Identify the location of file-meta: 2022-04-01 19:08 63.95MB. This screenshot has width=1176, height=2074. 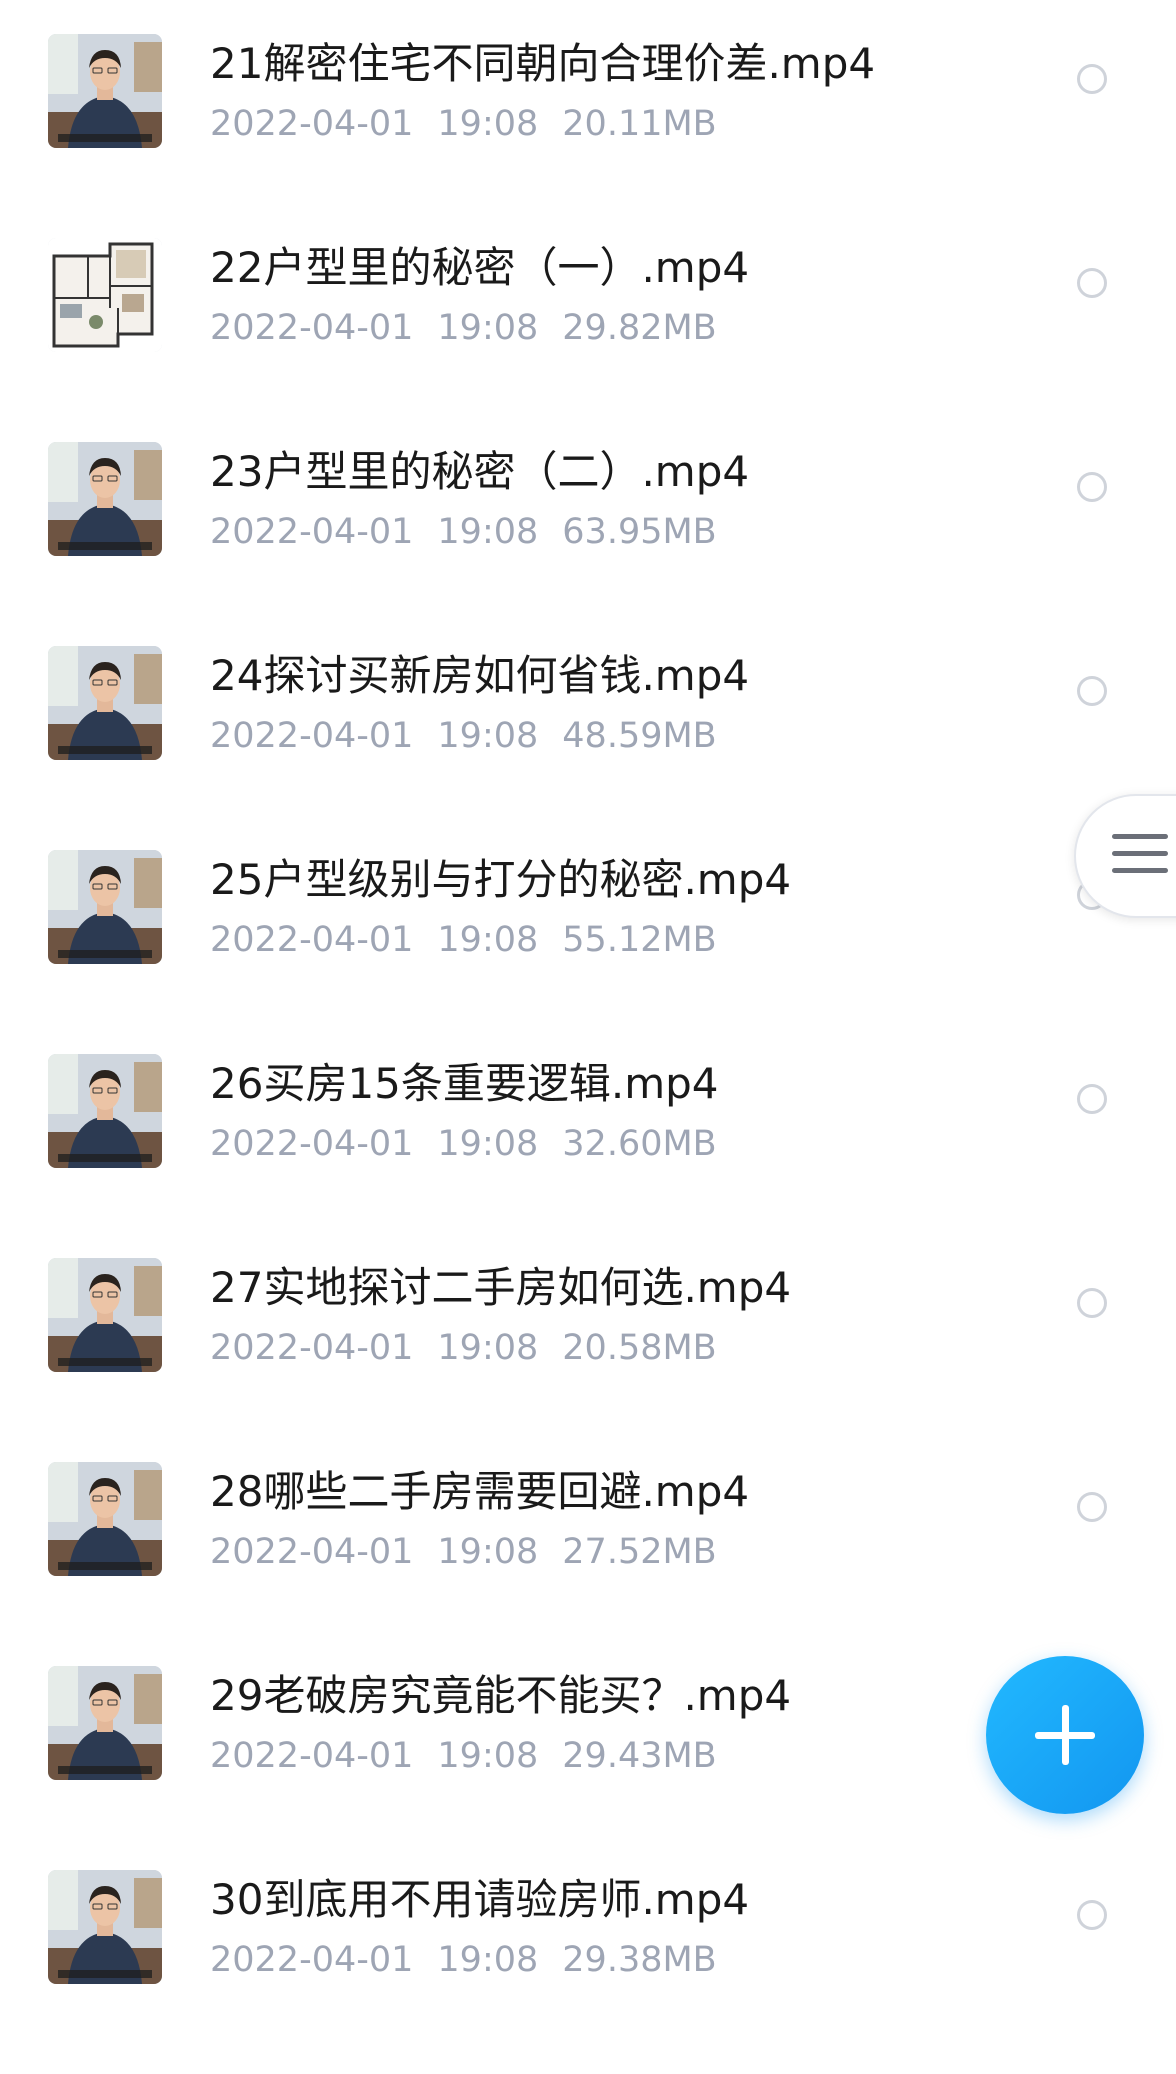
(475, 532).